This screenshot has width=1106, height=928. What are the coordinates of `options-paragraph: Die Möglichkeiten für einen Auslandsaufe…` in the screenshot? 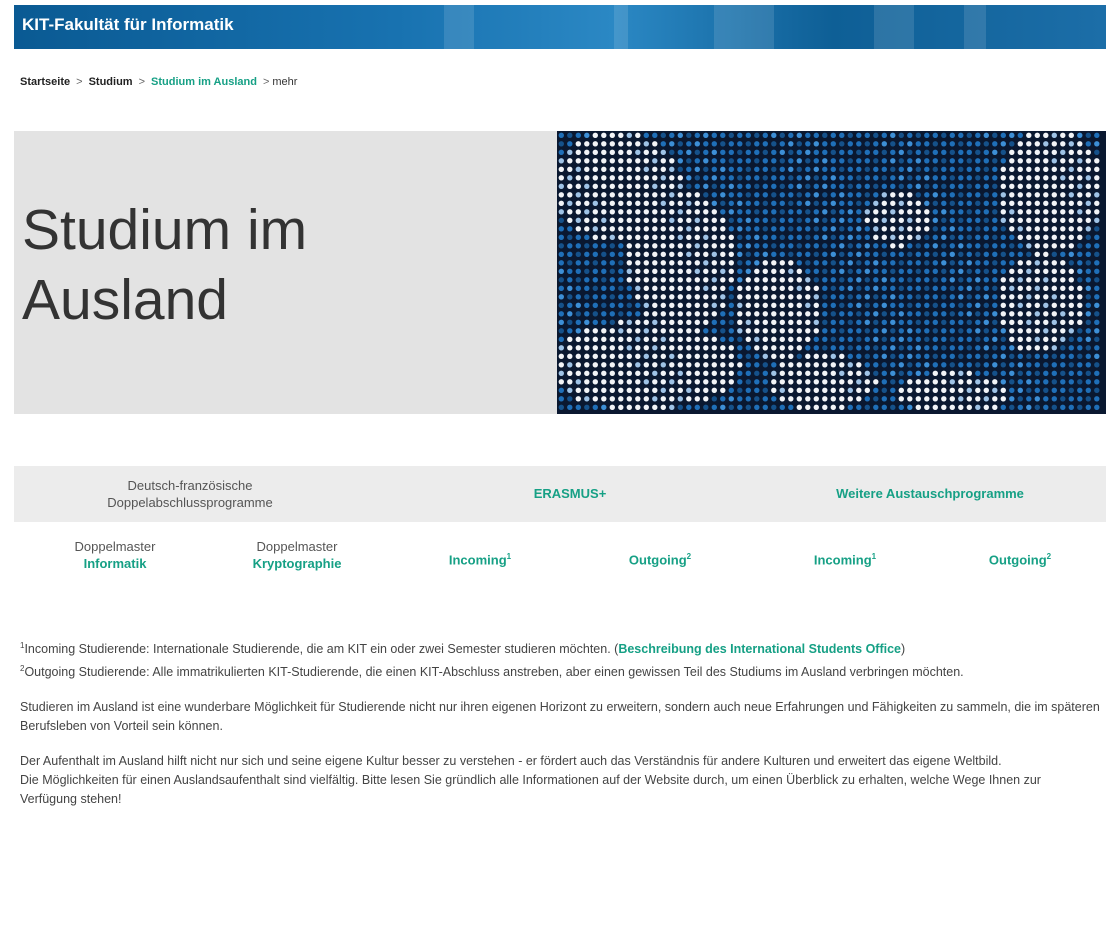 It's located at (530, 790).